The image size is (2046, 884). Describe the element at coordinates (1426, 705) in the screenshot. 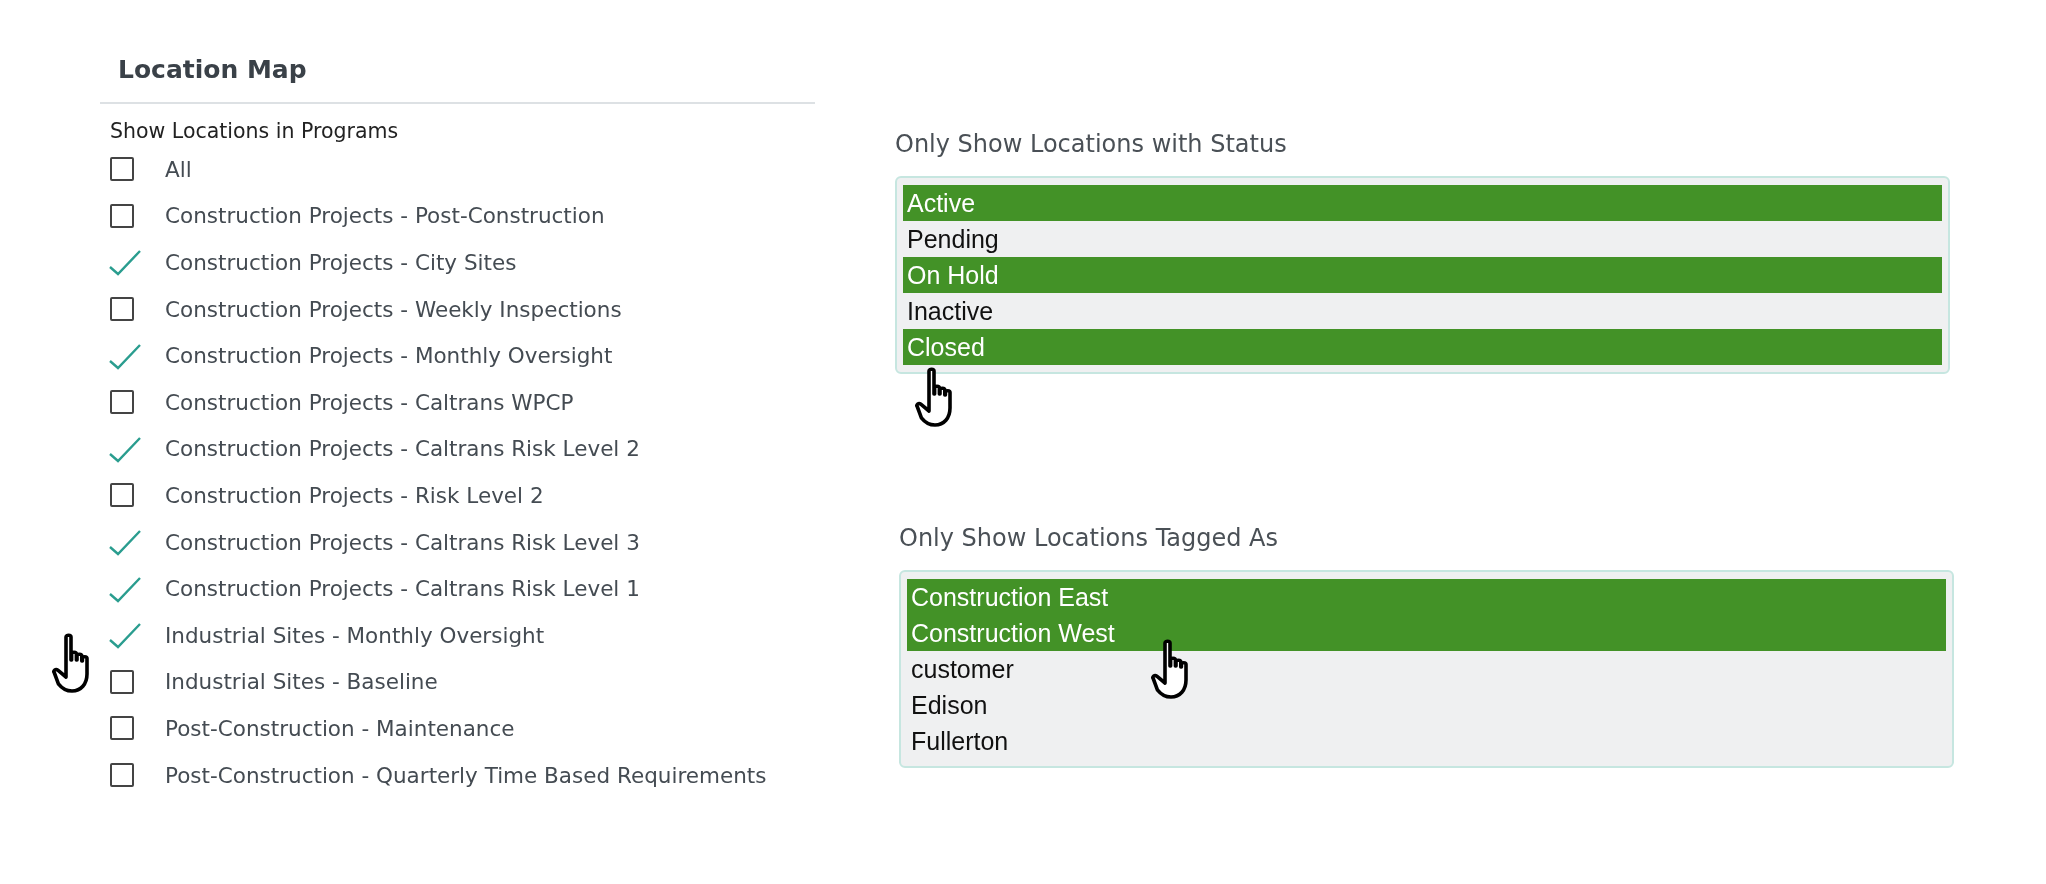

I see `list-option: Edison` at that location.